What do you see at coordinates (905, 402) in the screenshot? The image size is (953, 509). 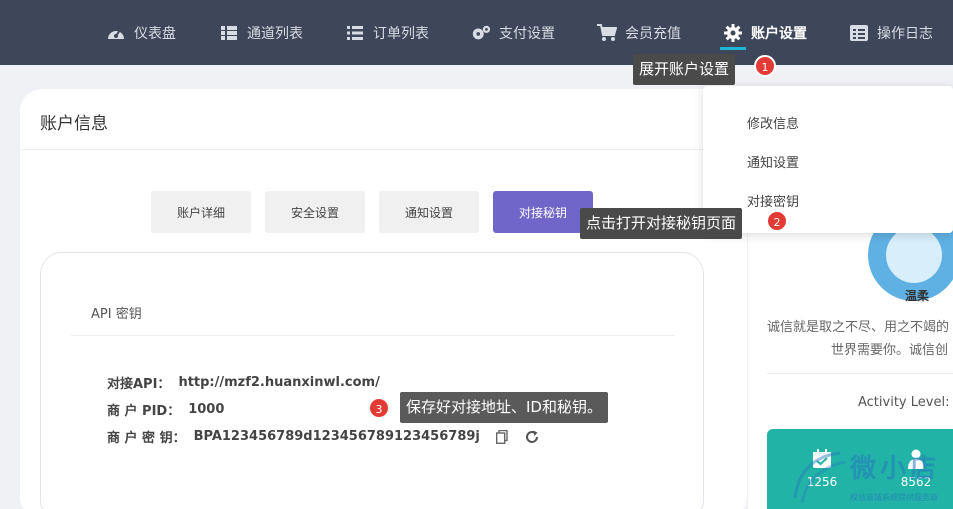 I see `activity-level: Activity Level: 8` at bounding box center [905, 402].